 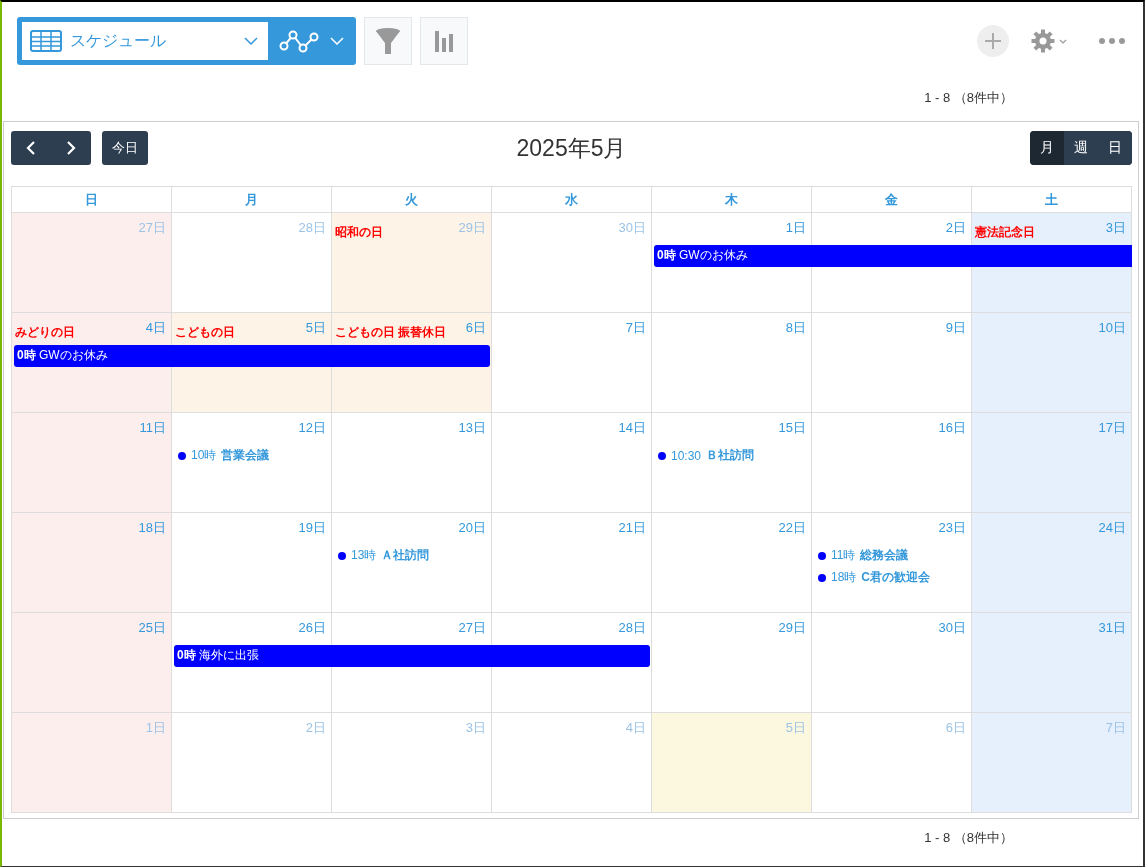 I want to click on weekday-header: 月, so click(x=252, y=200).